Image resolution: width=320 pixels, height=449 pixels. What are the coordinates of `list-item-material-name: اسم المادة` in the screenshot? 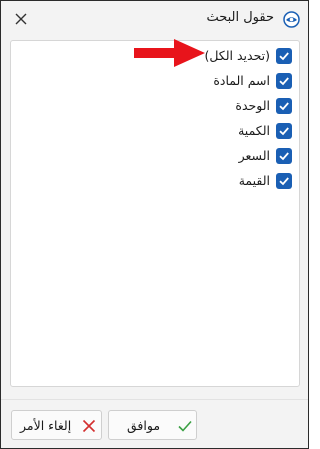 It's located at (192, 82).